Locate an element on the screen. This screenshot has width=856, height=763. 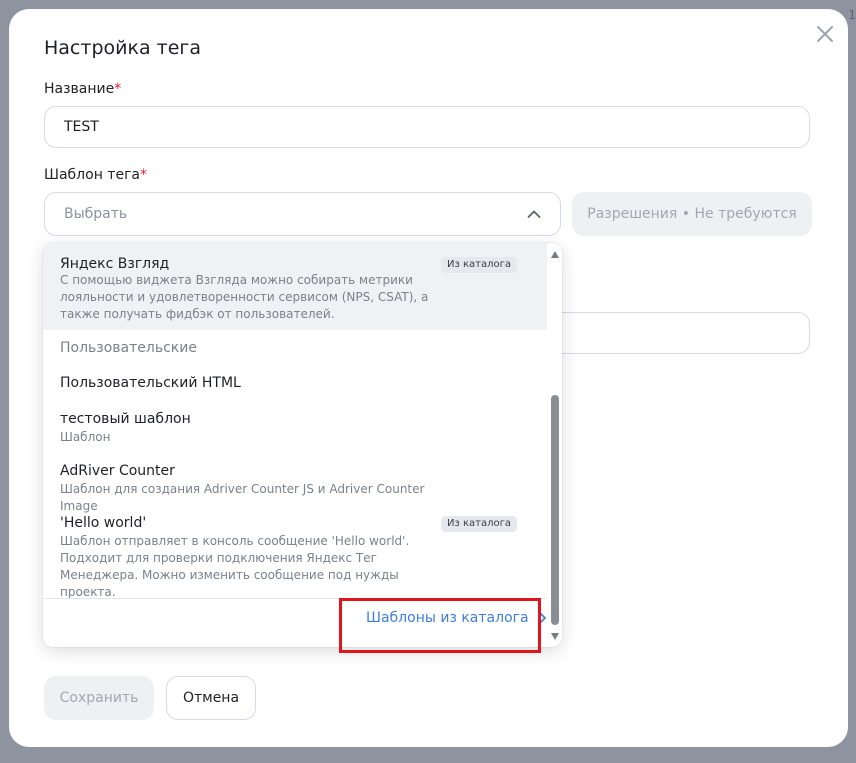
name-input: TEST is located at coordinates (427, 127).